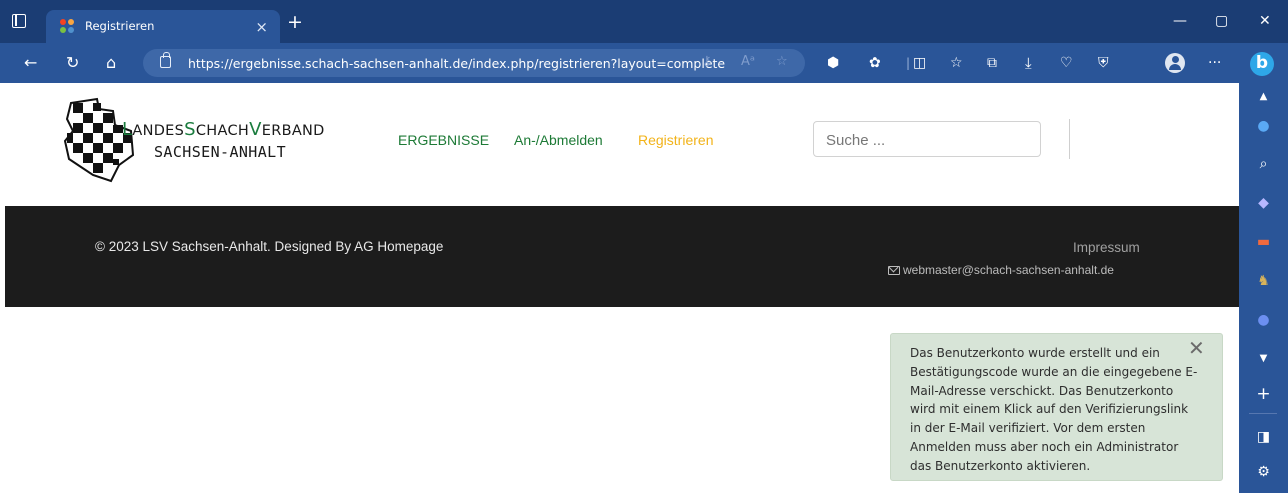 Image resolution: width=1288 pixels, height=493 pixels. What do you see at coordinates (1263, 413) in the screenshot?
I see `sidebar-divider` at bounding box center [1263, 413].